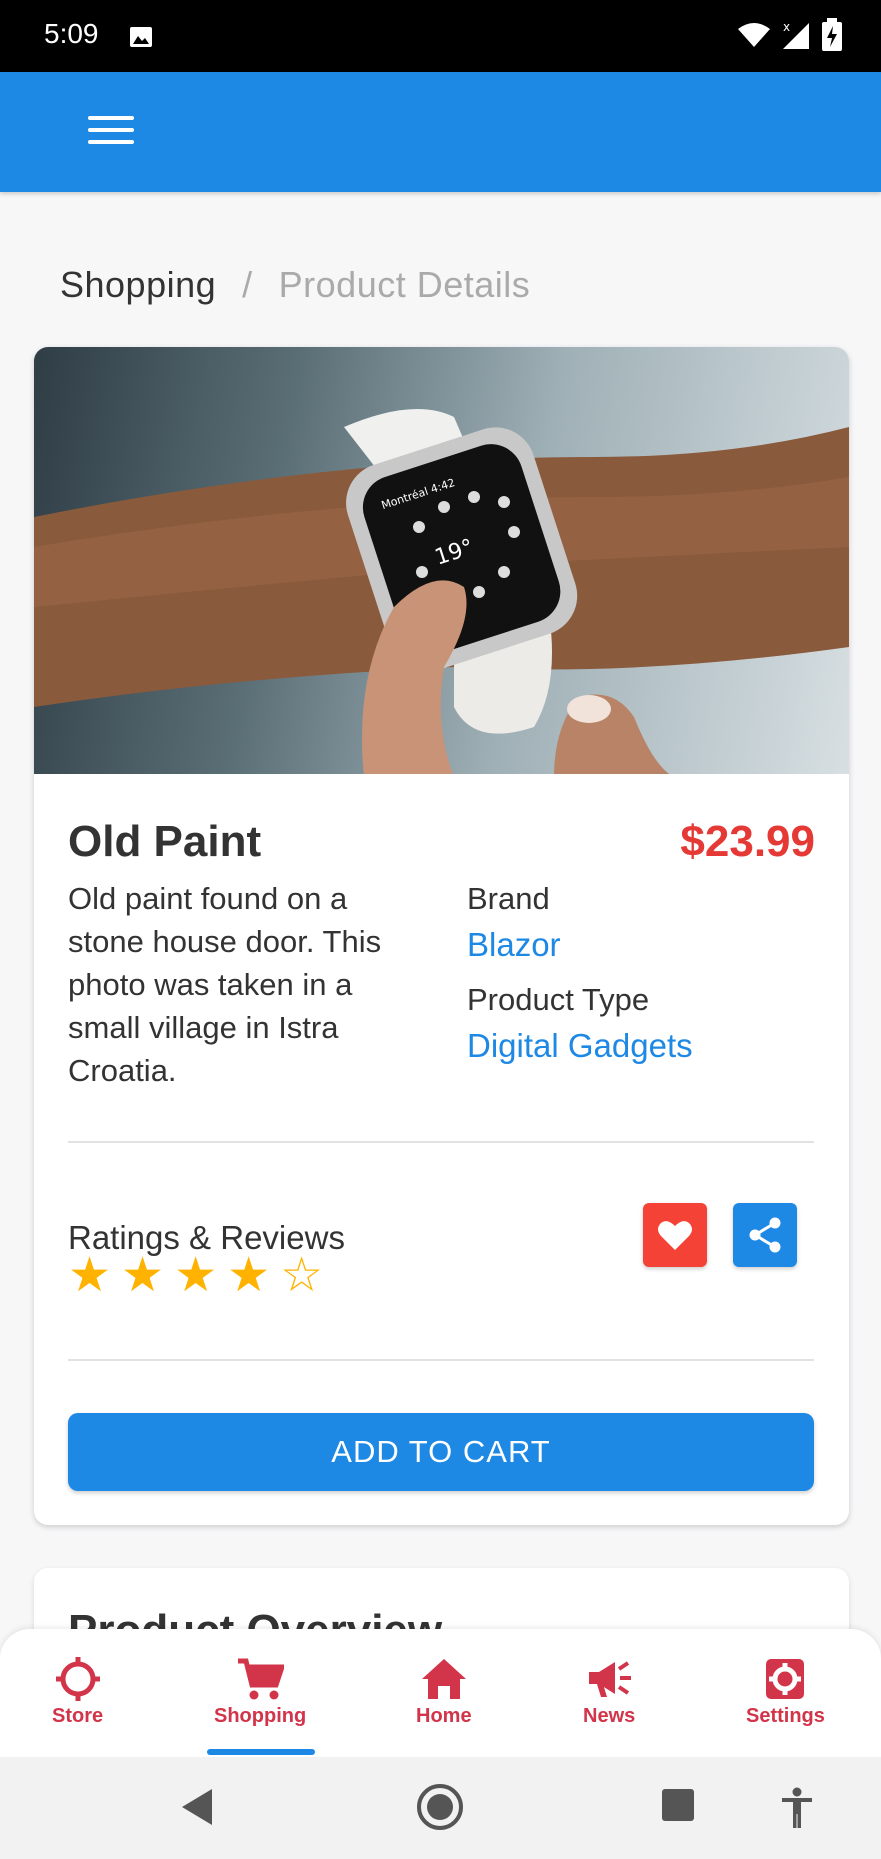 The image size is (881, 1859). I want to click on nav-item-news: News, so click(609, 1692).